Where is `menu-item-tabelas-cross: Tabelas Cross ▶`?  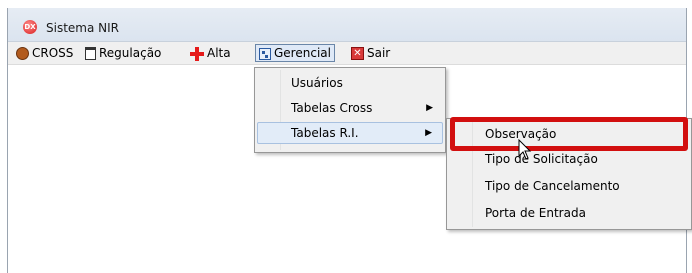 menu-item-tabelas-cross: Tabelas Cross ▶ is located at coordinates (350, 108).